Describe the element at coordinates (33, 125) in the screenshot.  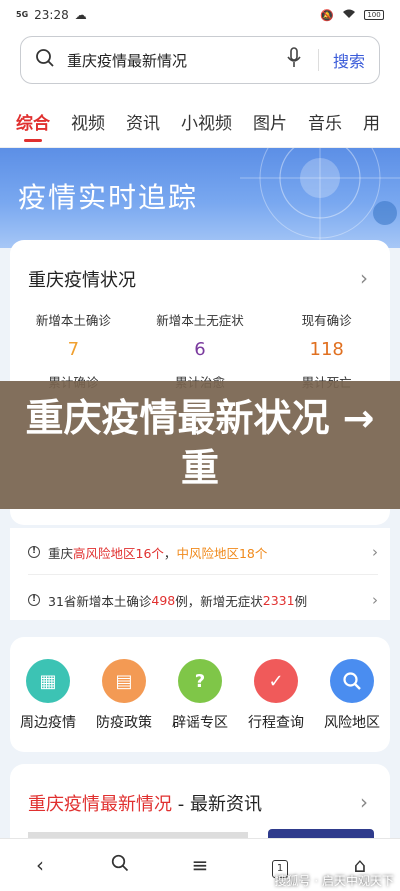
I see `tab-all: 综合` at that location.